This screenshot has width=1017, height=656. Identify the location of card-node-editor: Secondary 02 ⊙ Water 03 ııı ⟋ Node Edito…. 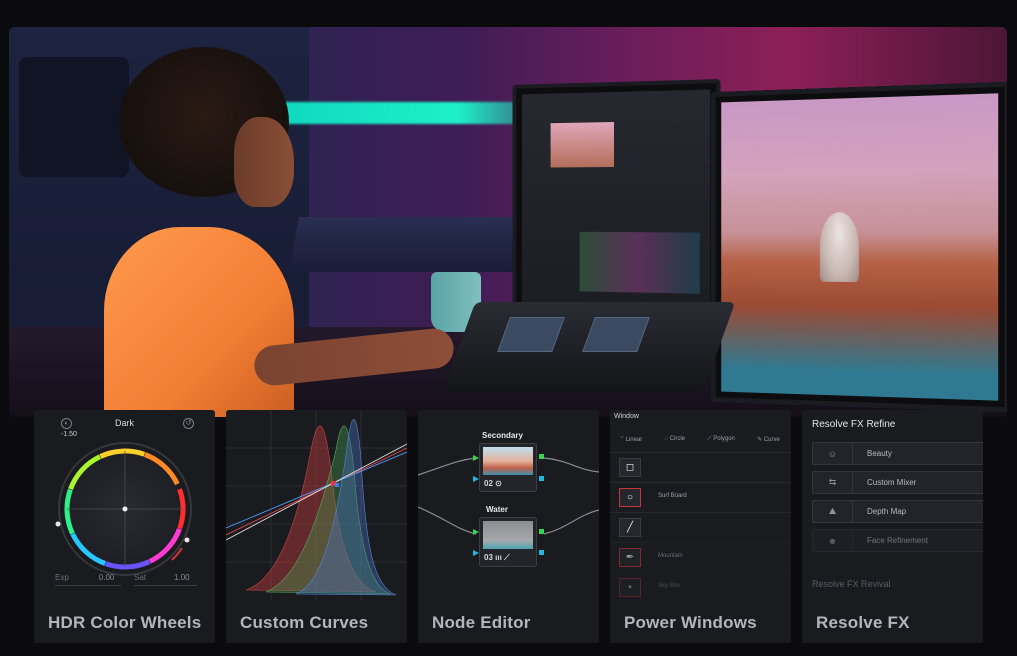
(508, 526).